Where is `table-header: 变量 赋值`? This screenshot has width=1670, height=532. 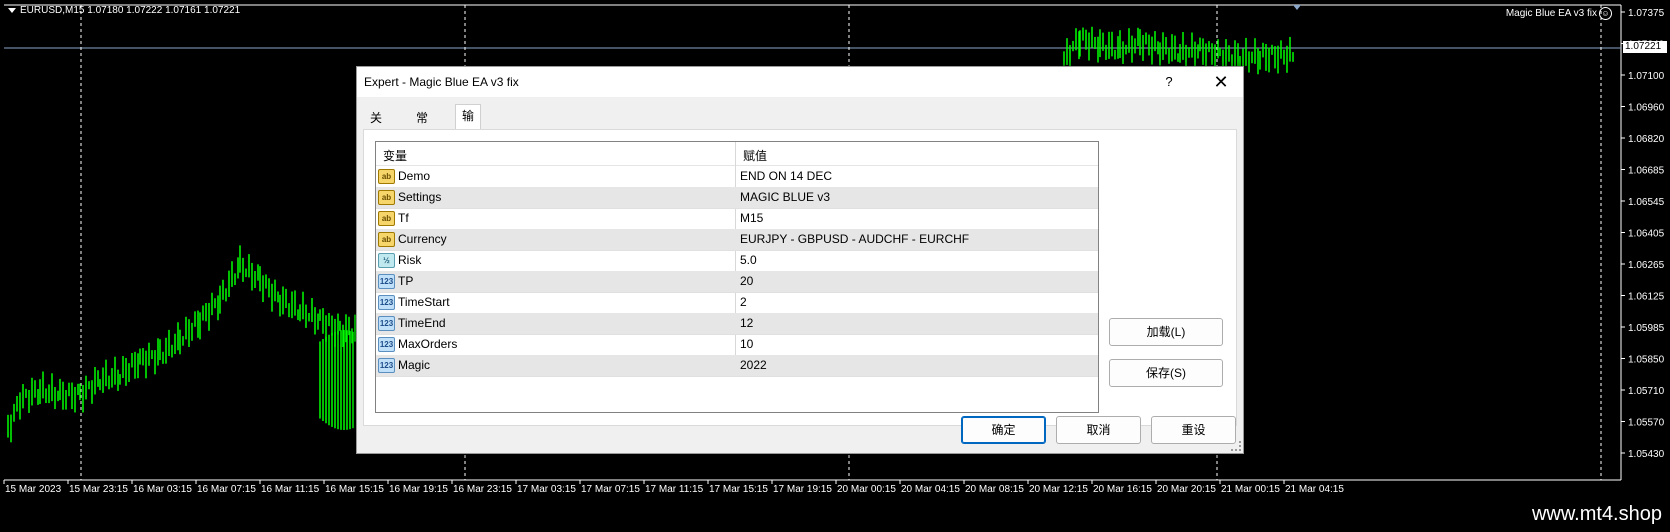 table-header: 变量 赋值 is located at coordinates (737, 154).